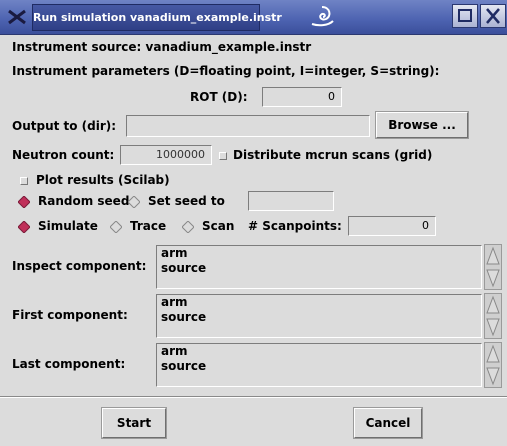 The image size is (507, 446). What do you see at coordinates (223, 156) in the screenshot?
I see `distribute-scans-checkbox` at bounding box center [223, 156].